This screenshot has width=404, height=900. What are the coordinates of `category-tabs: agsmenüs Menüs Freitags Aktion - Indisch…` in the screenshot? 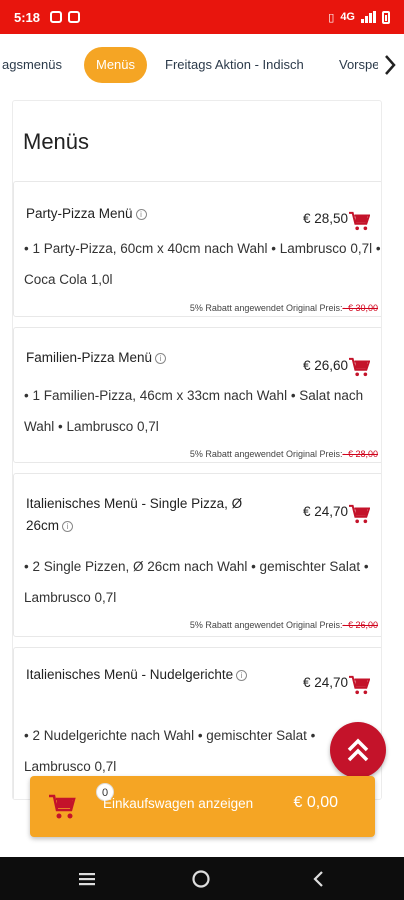 It's located at (202, 65).